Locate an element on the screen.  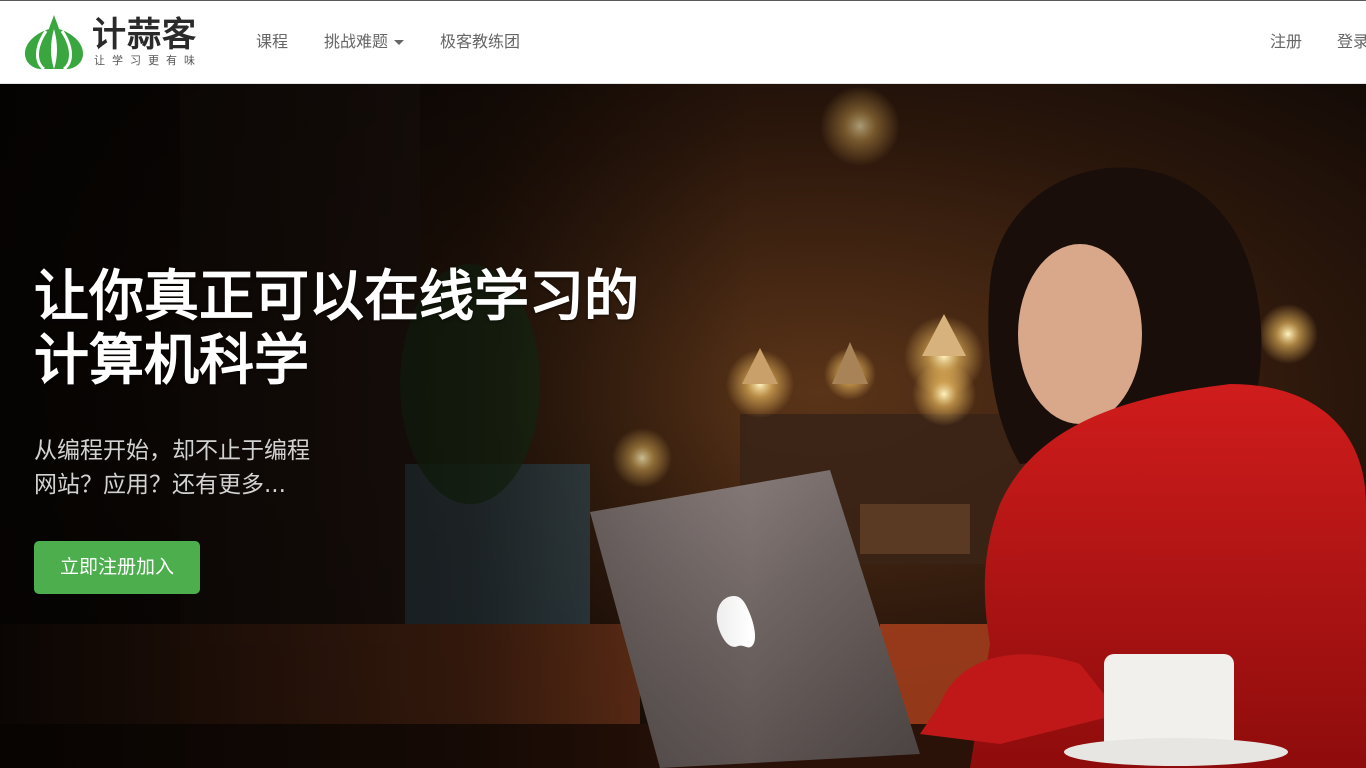
garlic-logo-icon is located at coordinates (54, 43).